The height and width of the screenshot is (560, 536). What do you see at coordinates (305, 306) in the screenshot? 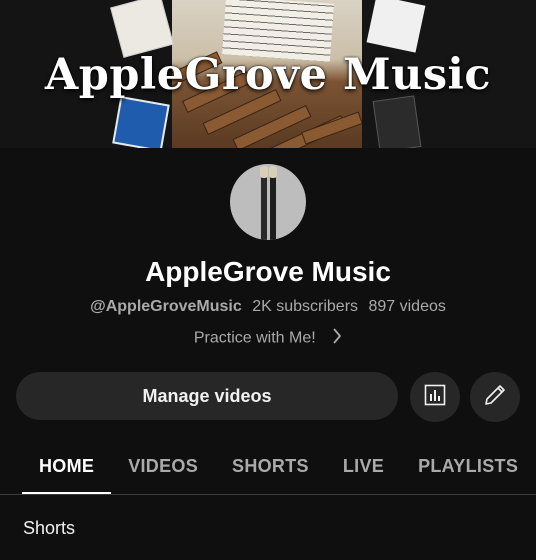
I see `subscriber-count: 2K subscribers` at bounding box center [305, 306].